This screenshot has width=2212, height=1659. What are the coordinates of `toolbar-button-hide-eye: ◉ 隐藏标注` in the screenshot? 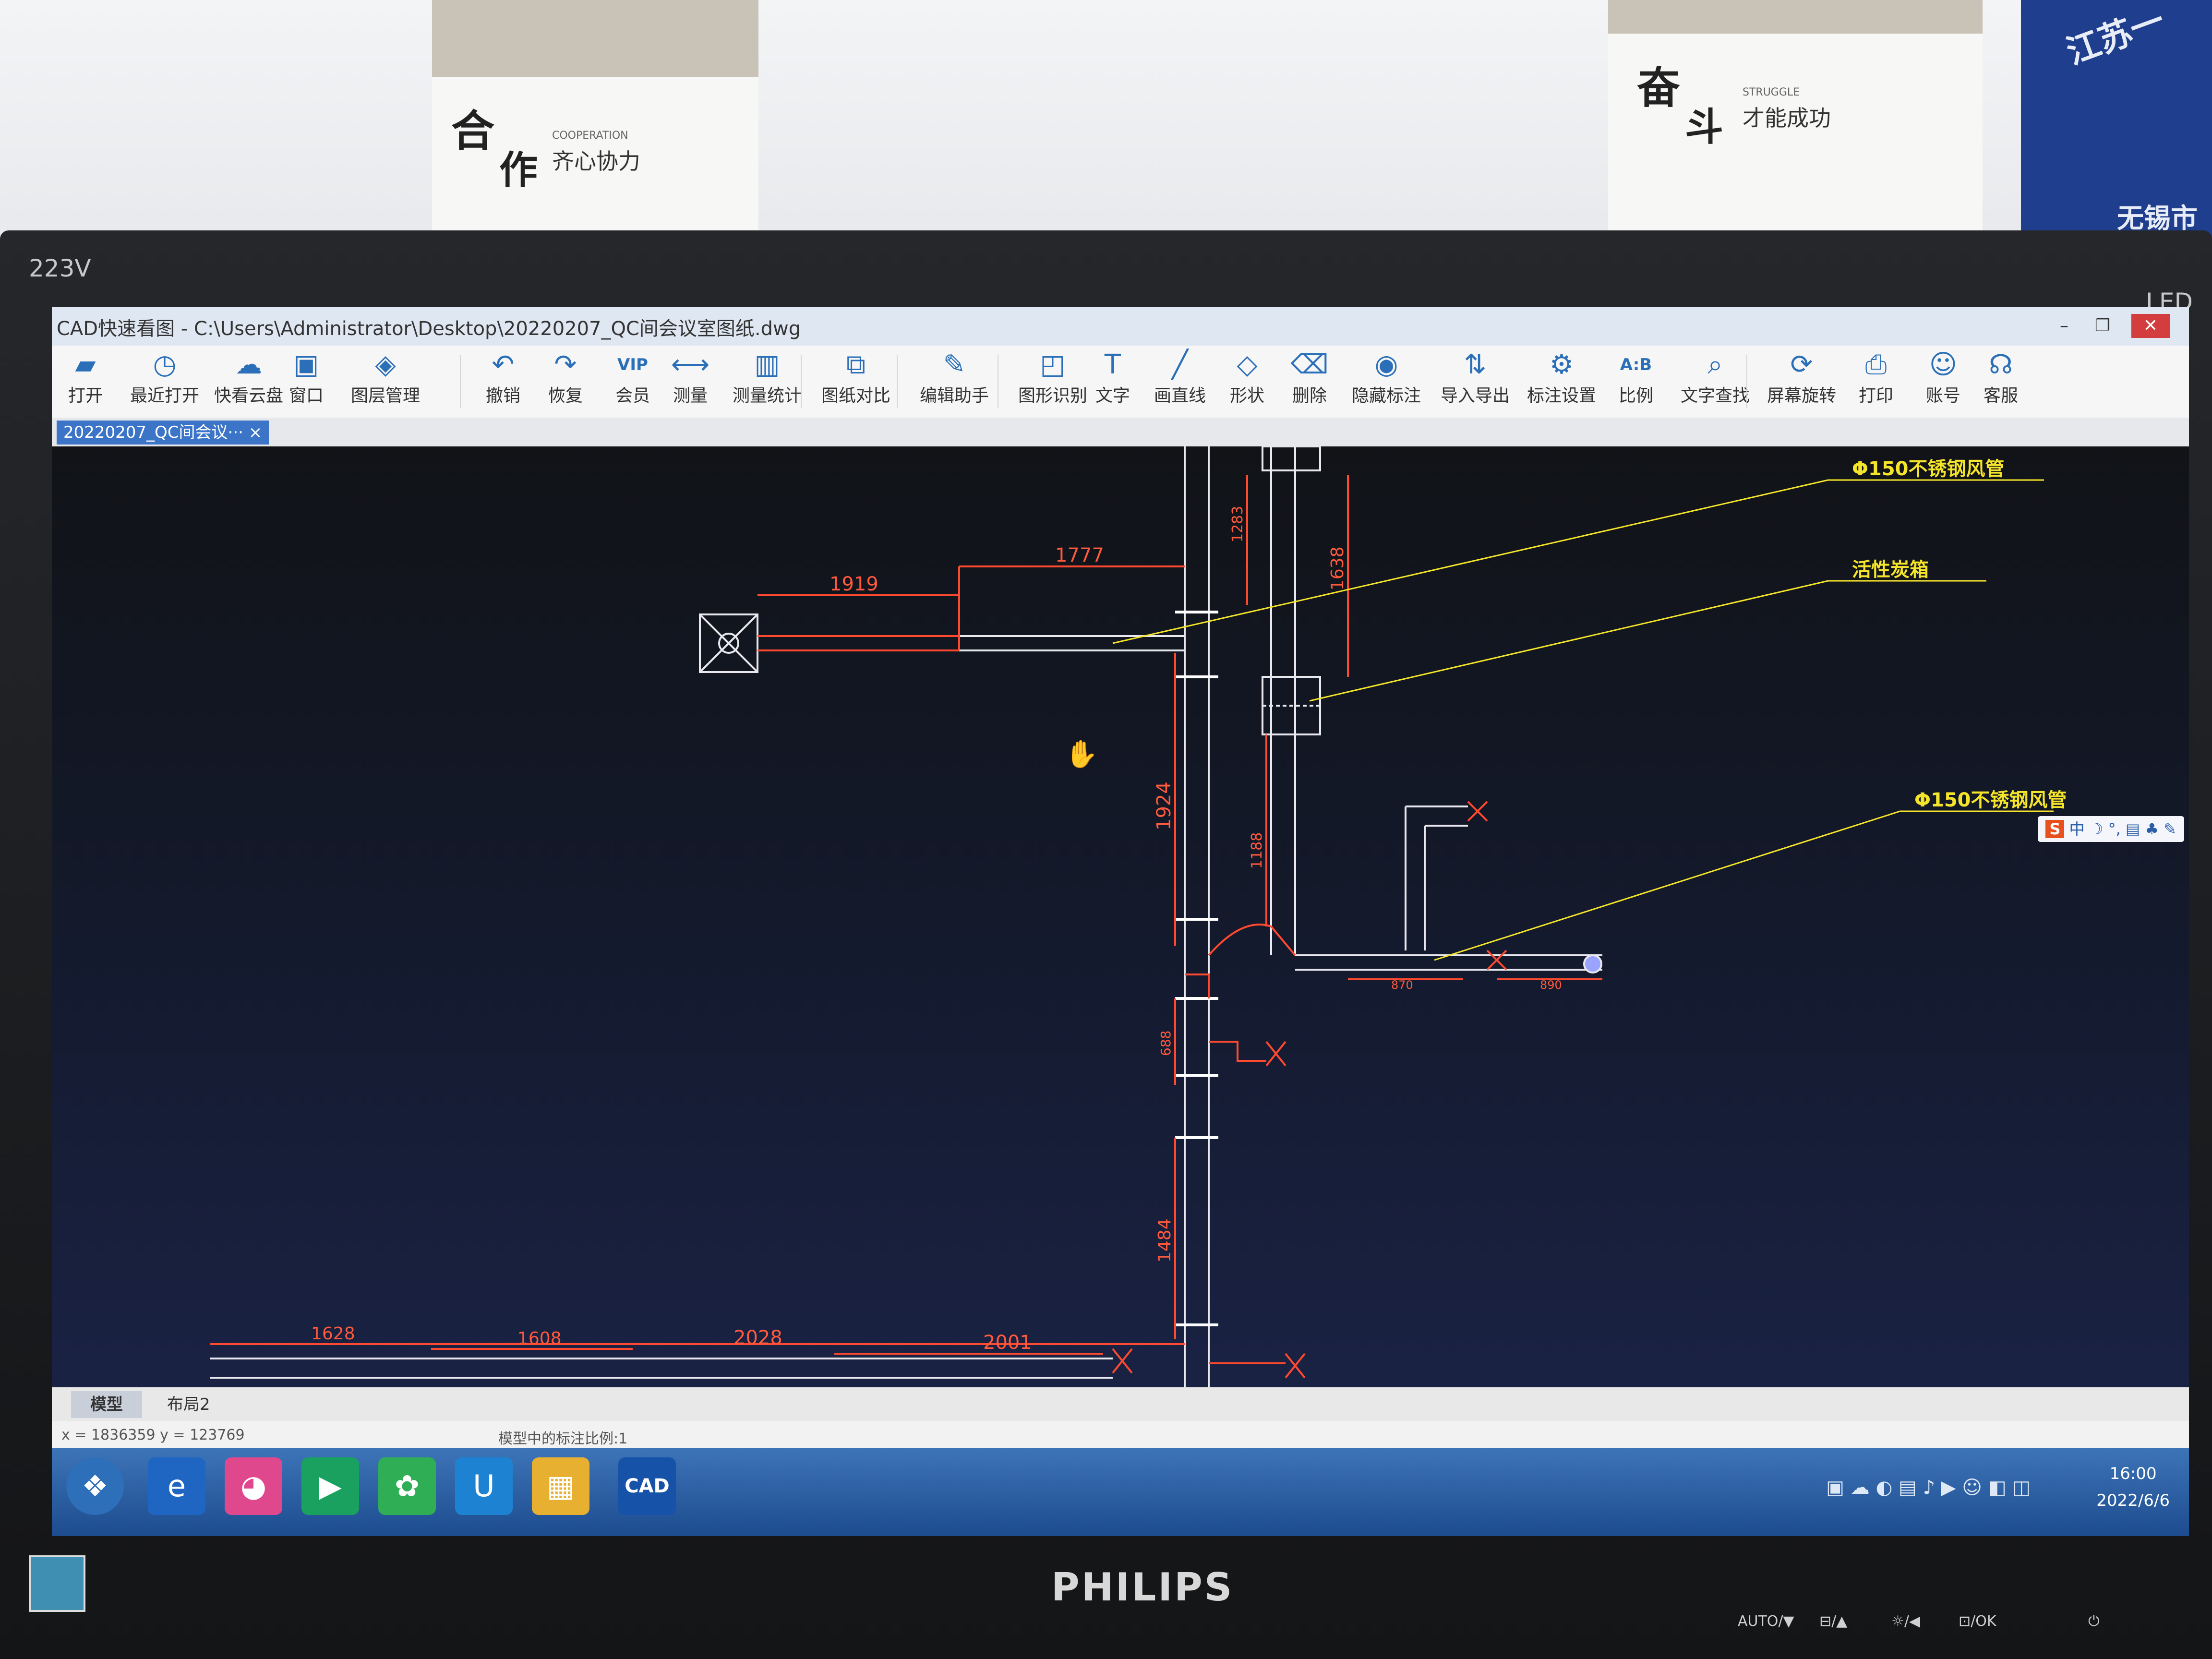 It's located at (1386, 382).